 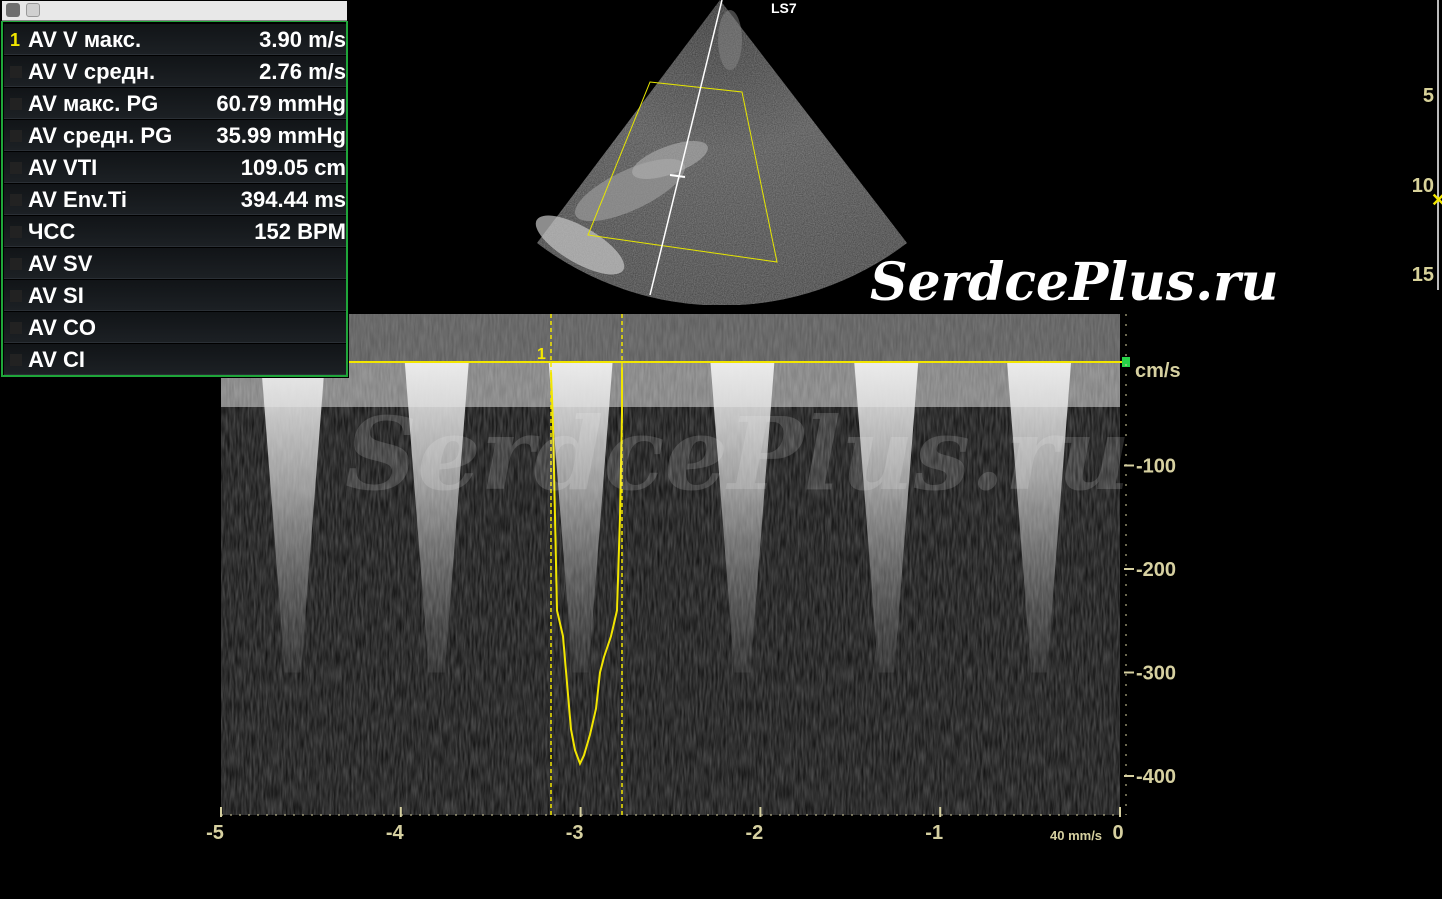 What do you see at coordinates (575, 833) in the screenshot?
I see `x-tick-label: -3` at bounding box center [575, 833].